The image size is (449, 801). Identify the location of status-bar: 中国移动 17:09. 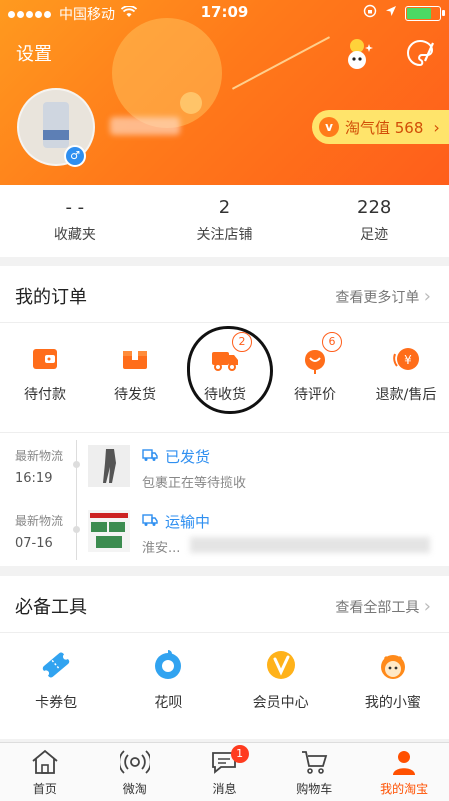
(224, 12).